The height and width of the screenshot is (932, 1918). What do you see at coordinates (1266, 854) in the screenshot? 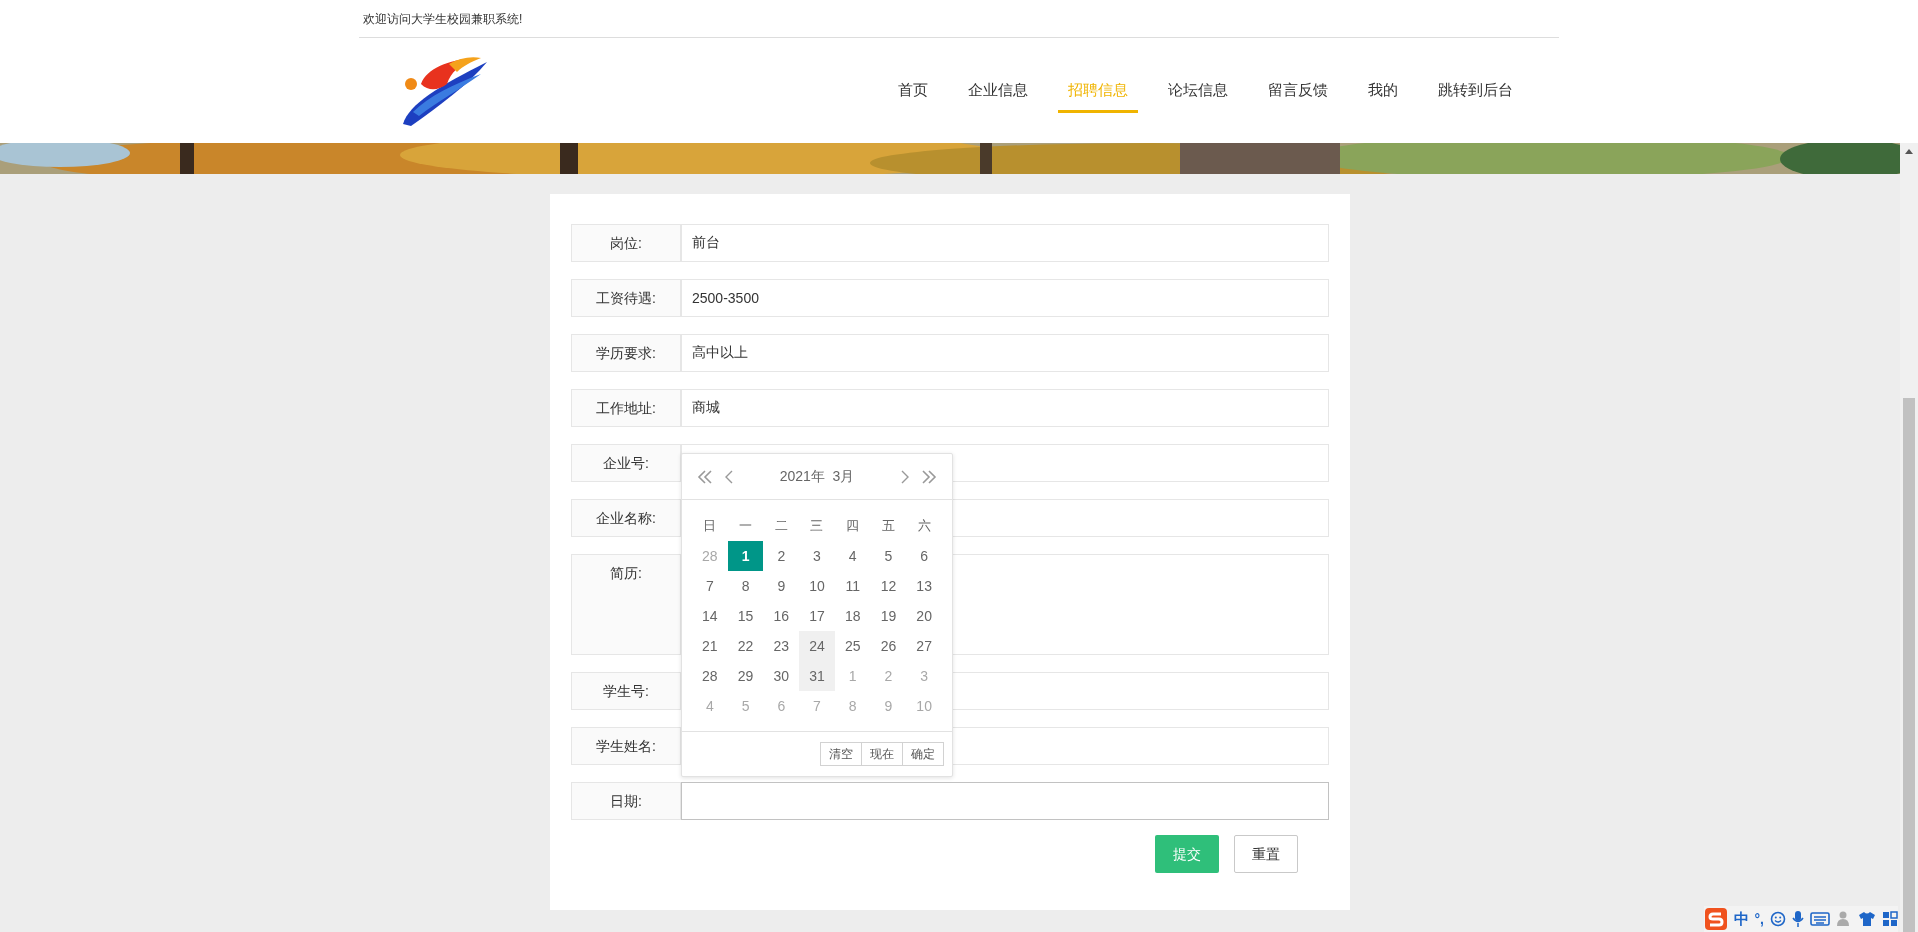
I see `reset-button: 重置` at bounding box center [1266, 854].